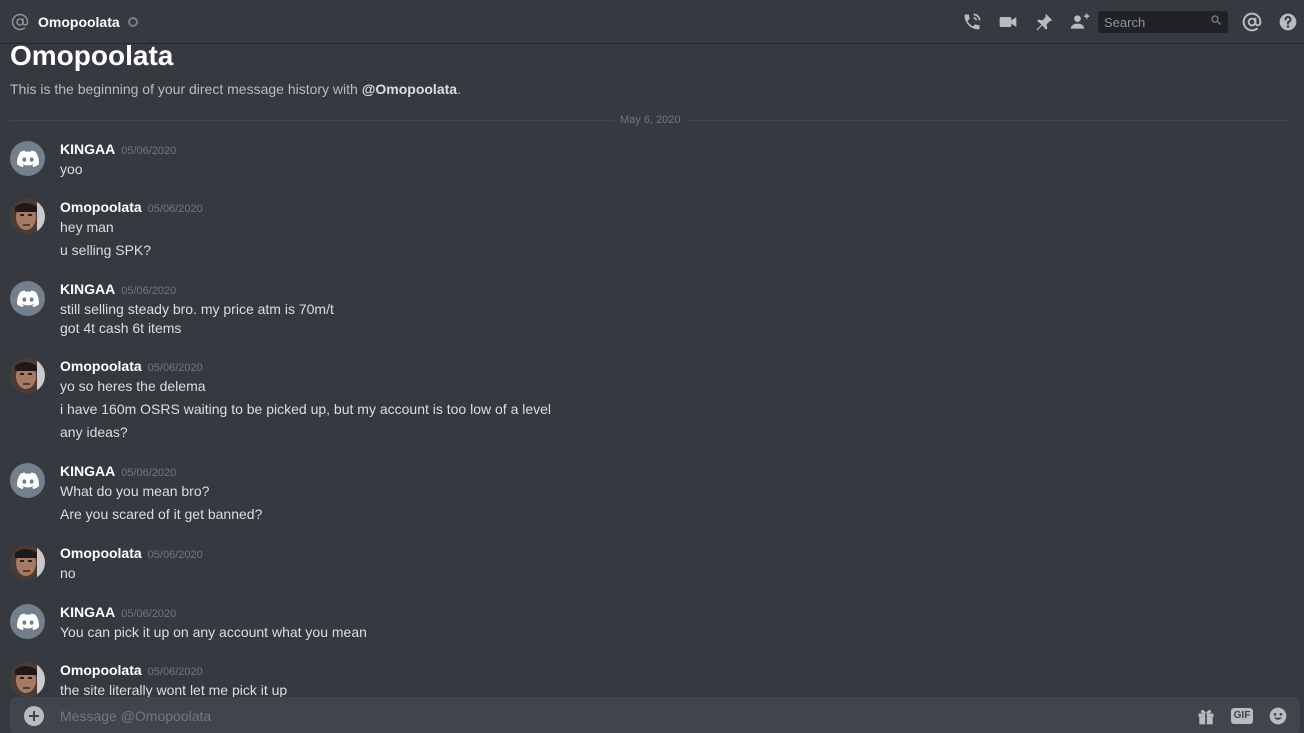 This screenshot has width=1304, height=733. I want to click on message-text: yo so heres the delema, so click(133, 386).